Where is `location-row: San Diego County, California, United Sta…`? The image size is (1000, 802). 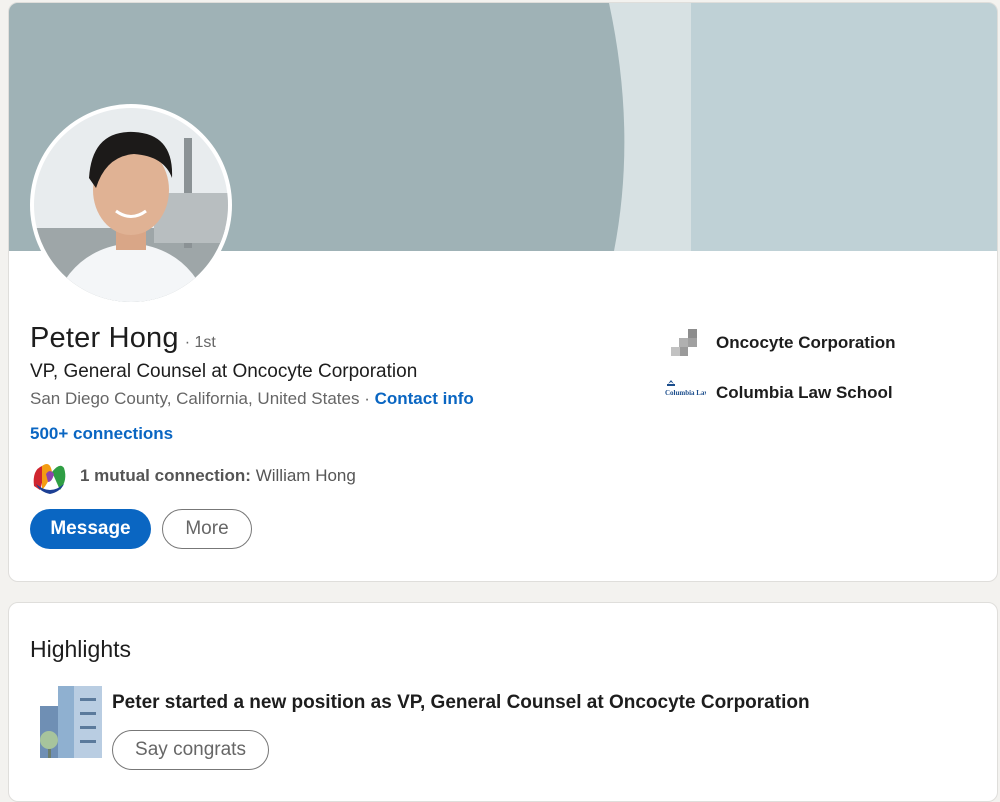
location-row: San Diego County, California, United Sta… is located at coordinates (252, 399).